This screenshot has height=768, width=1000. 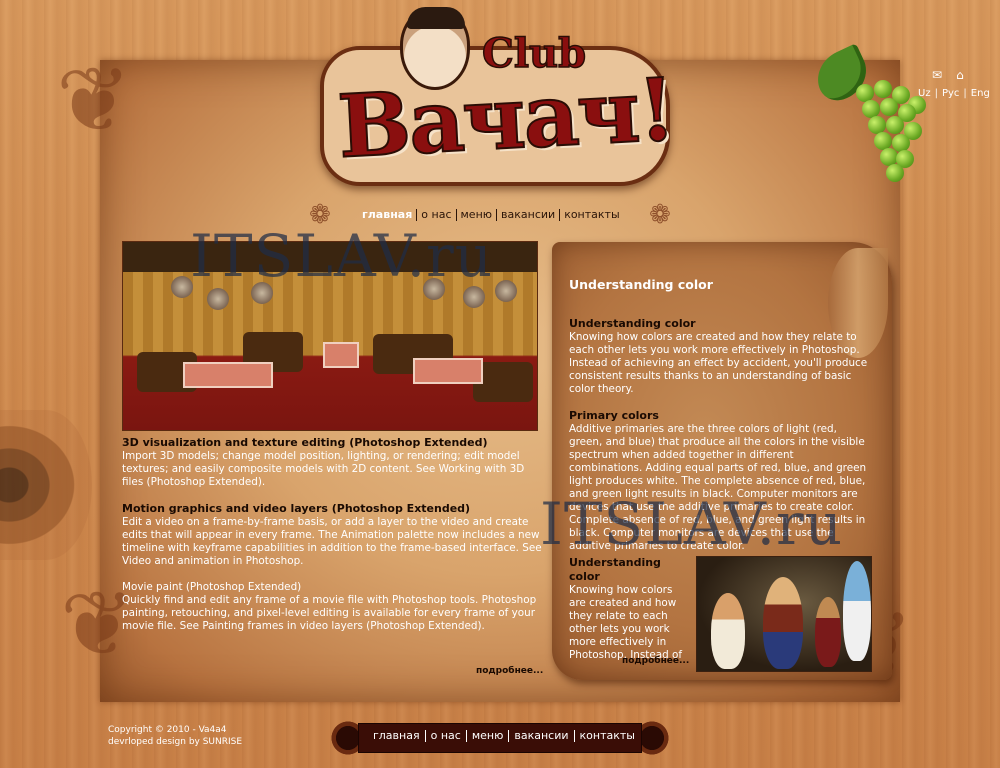 I want to click on home-icon: ⌂, so click(x=960, y=75).